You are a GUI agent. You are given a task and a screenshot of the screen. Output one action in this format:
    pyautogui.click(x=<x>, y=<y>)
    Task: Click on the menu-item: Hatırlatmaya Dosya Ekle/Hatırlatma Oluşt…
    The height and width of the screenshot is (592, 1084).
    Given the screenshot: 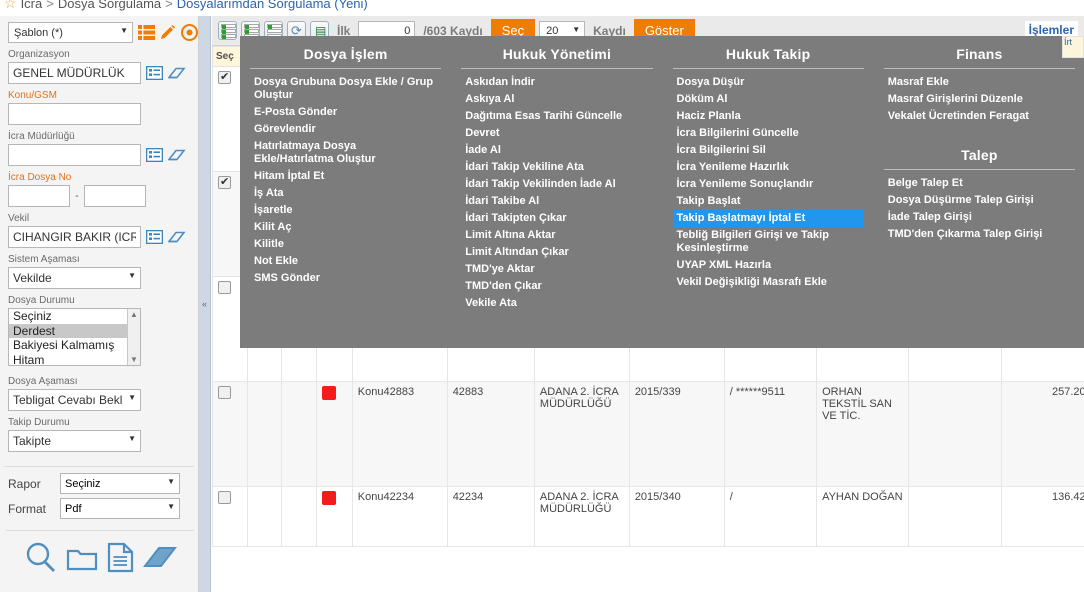 What is the action you would take?
    pyautogui.click(x=345, y=153)
    